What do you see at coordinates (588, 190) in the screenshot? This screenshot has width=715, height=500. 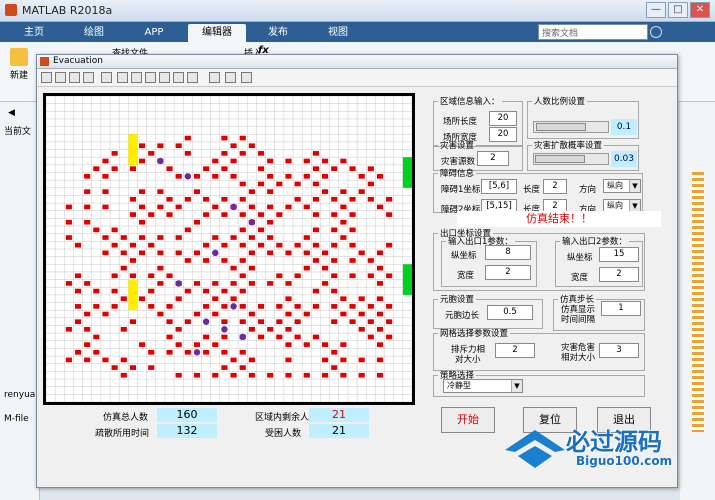 I see `obstacle1-dir-label: 方向` at bounding box center [588, 190].